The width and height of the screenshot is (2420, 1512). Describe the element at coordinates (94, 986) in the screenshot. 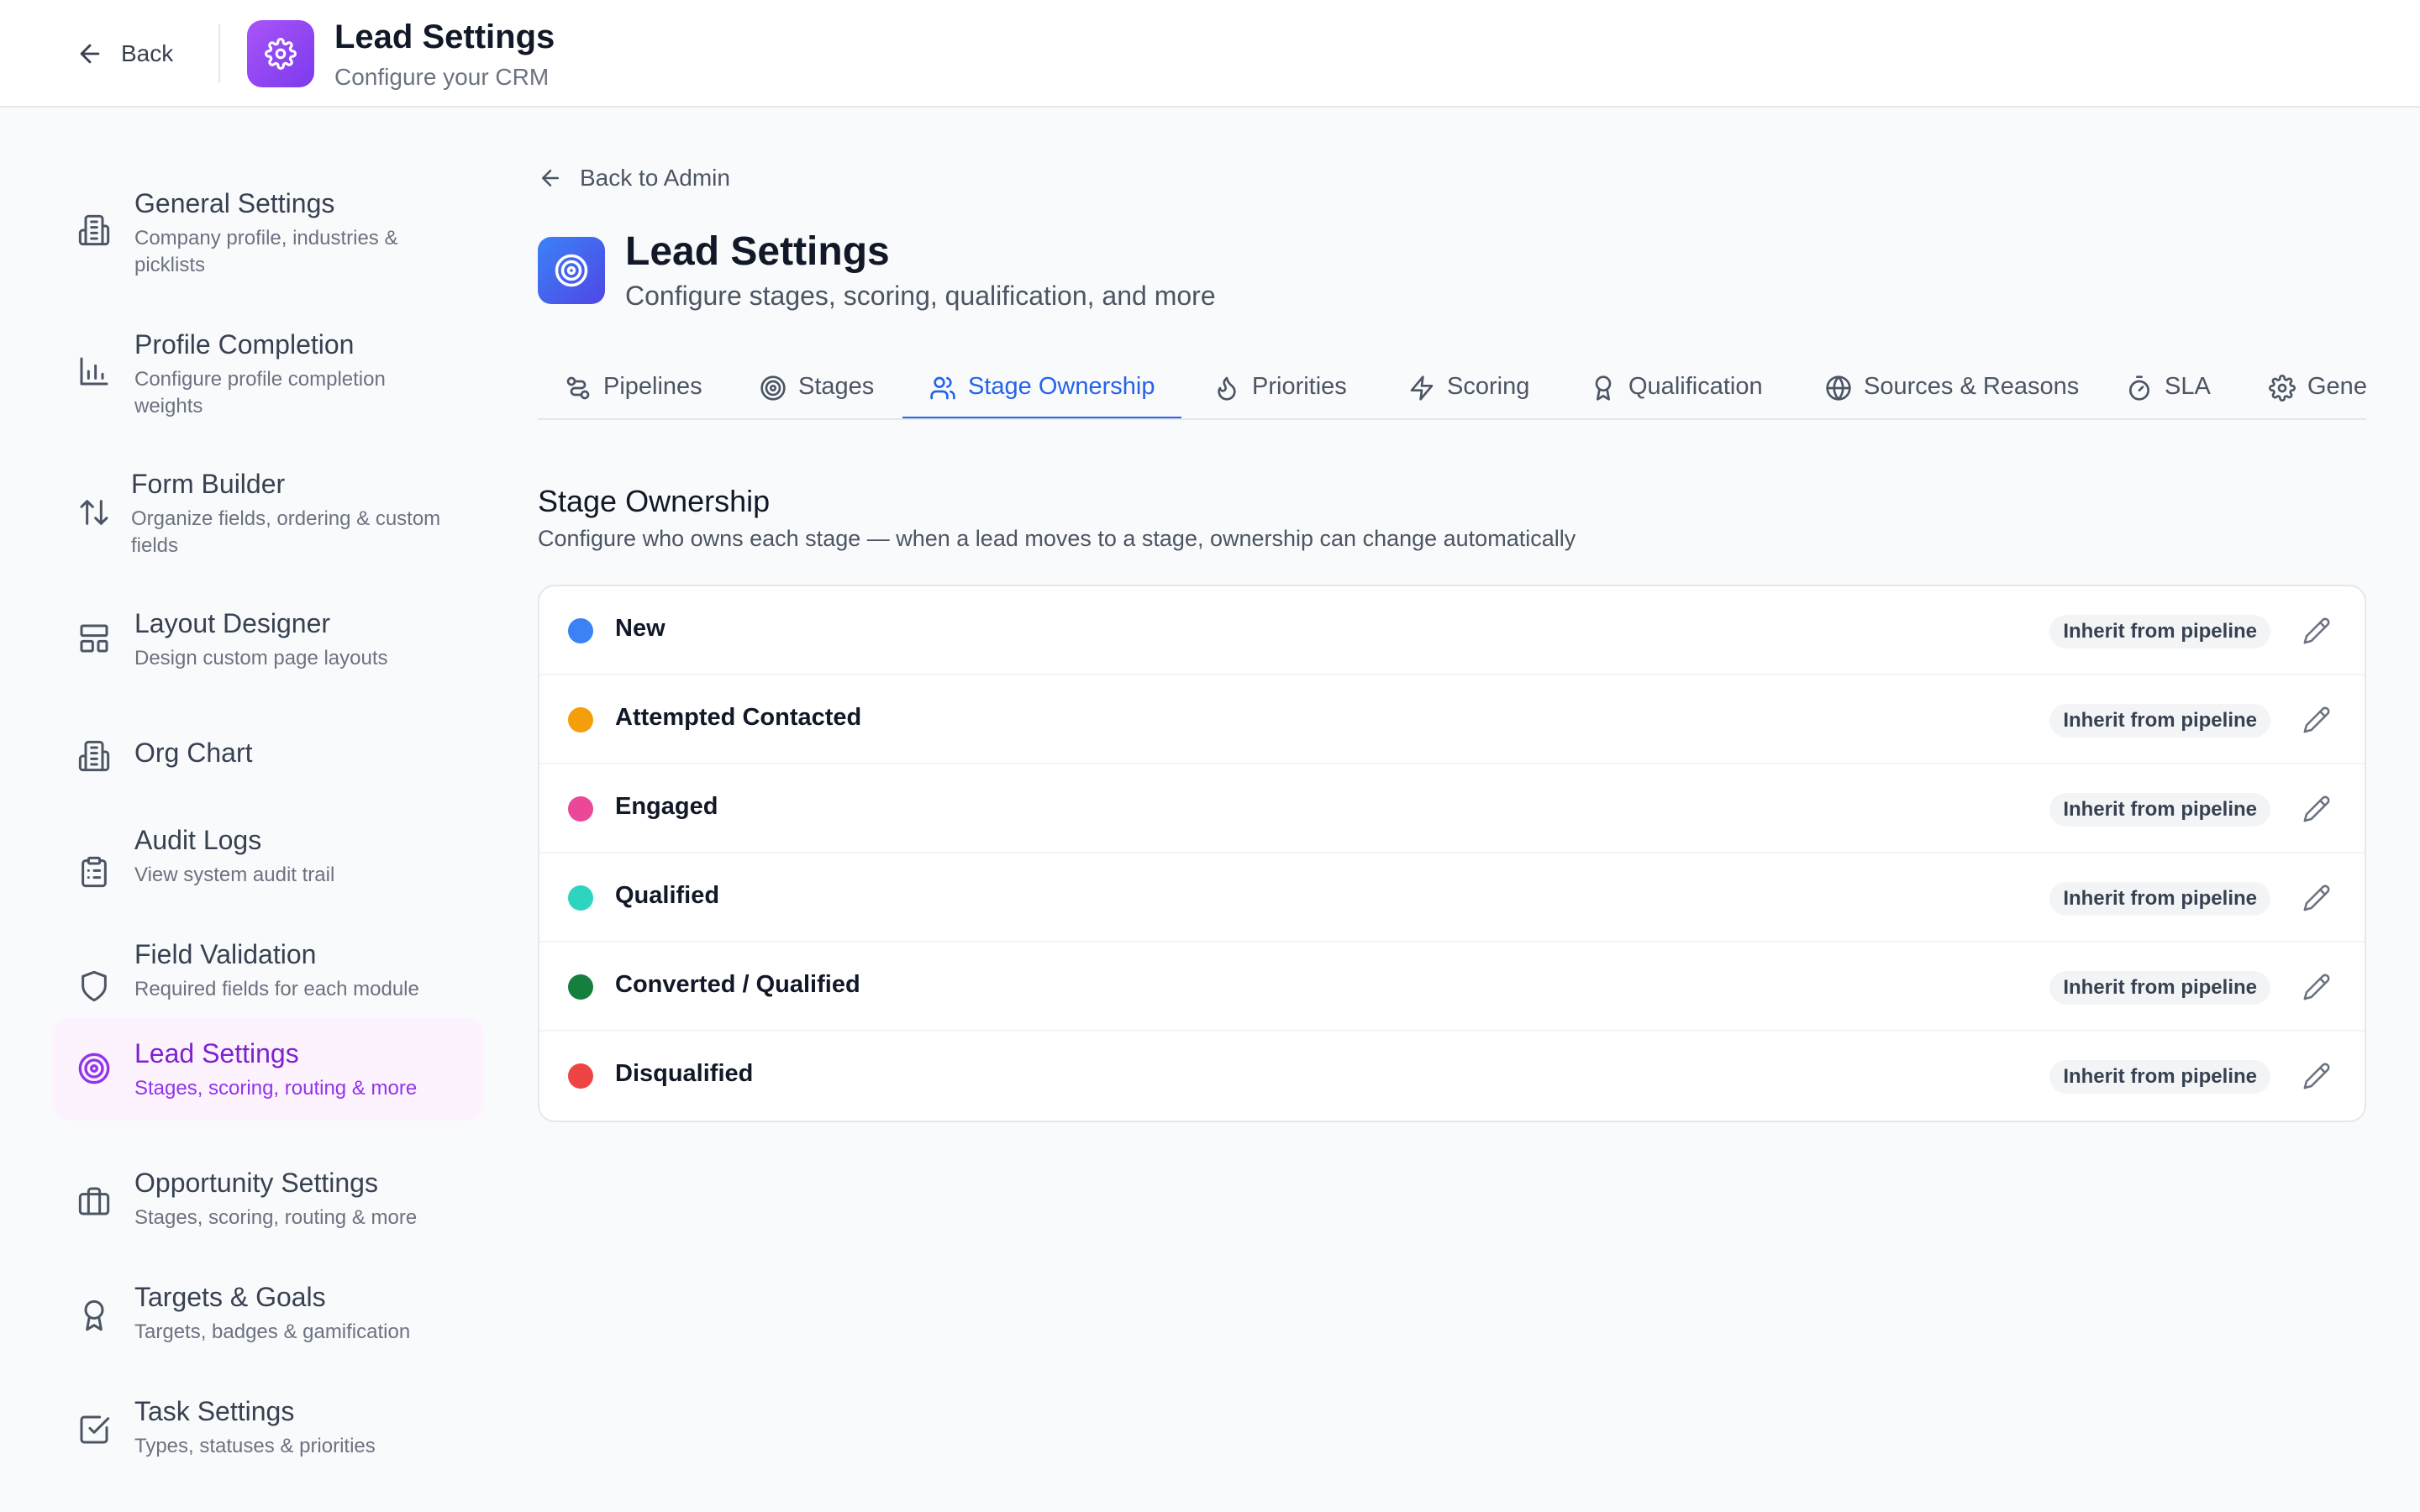

I see `shield-icon` at that location.